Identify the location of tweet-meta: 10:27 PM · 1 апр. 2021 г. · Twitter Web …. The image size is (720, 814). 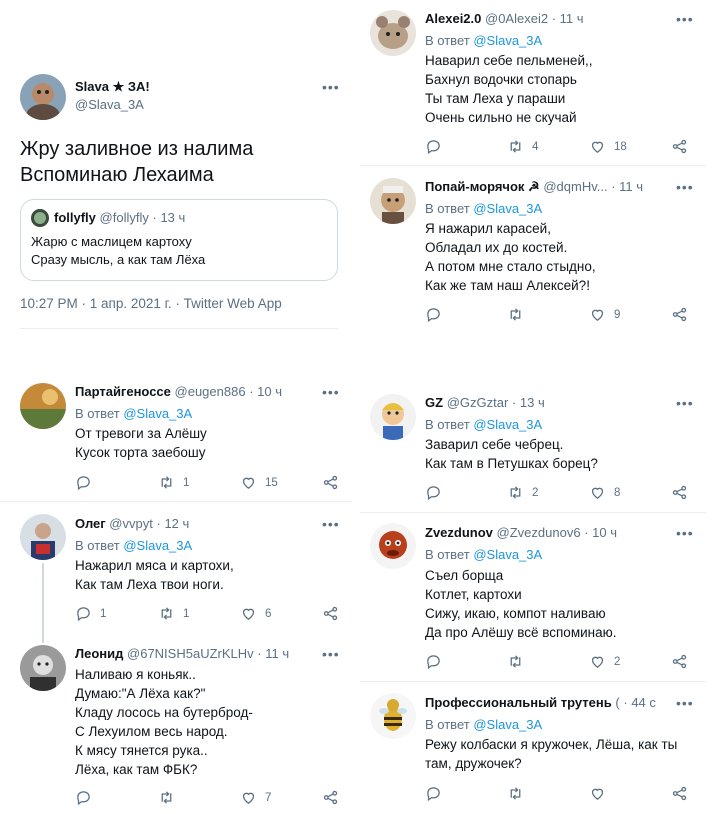
(151, 304).